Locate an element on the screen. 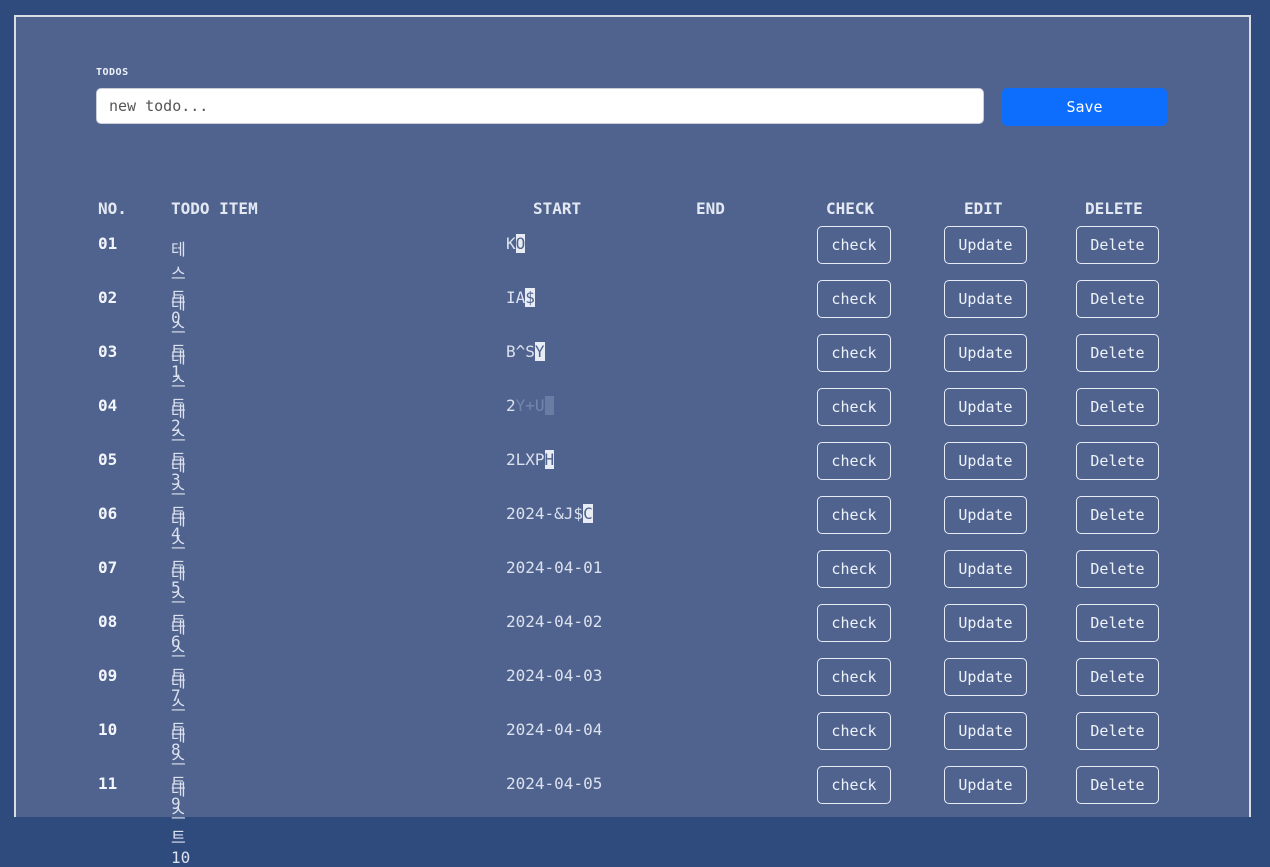  start-date: 2Y+U is located at coordinates (530, 405).